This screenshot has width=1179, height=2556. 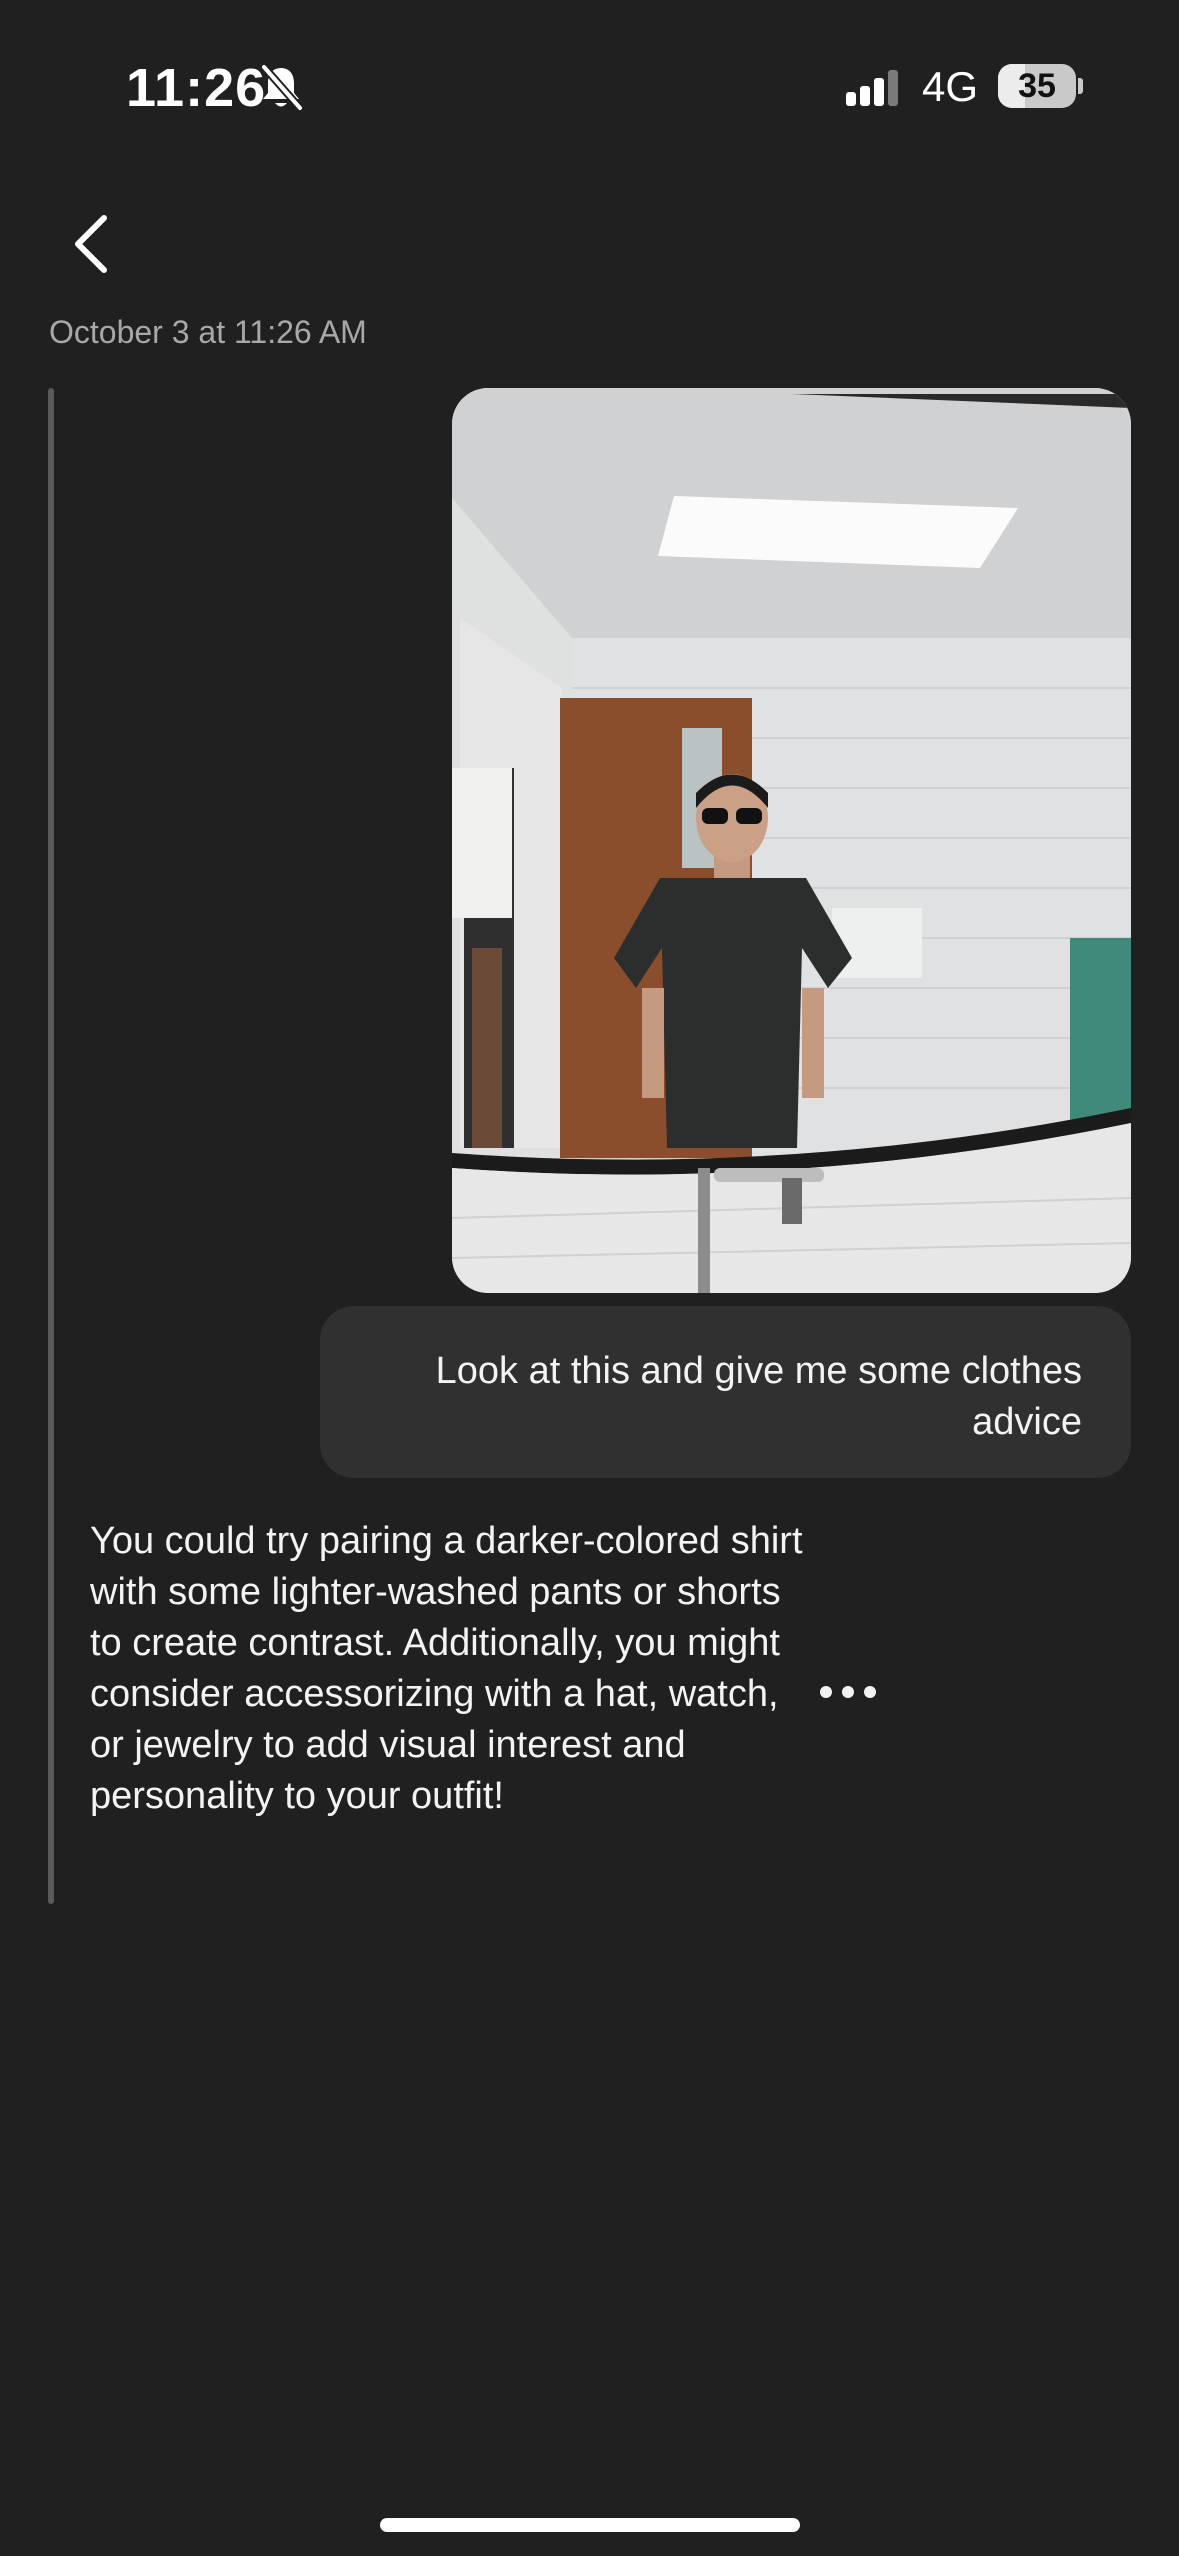 I want to click on chevron-left-icon, so click(x=91, y=244).